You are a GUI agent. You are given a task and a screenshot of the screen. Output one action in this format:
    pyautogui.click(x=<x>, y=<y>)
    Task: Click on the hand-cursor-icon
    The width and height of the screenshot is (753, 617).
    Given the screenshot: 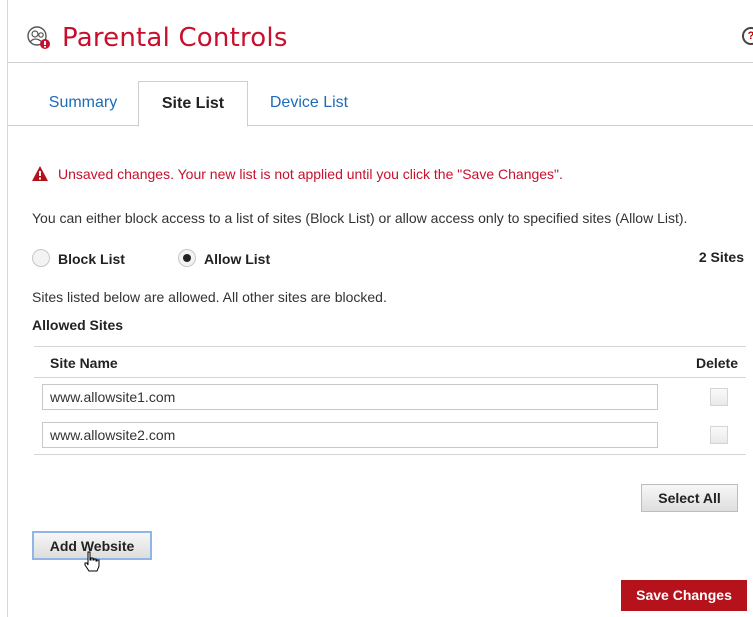 What is the action you would take?
    pyautogui.click(x=92, y=561)
    